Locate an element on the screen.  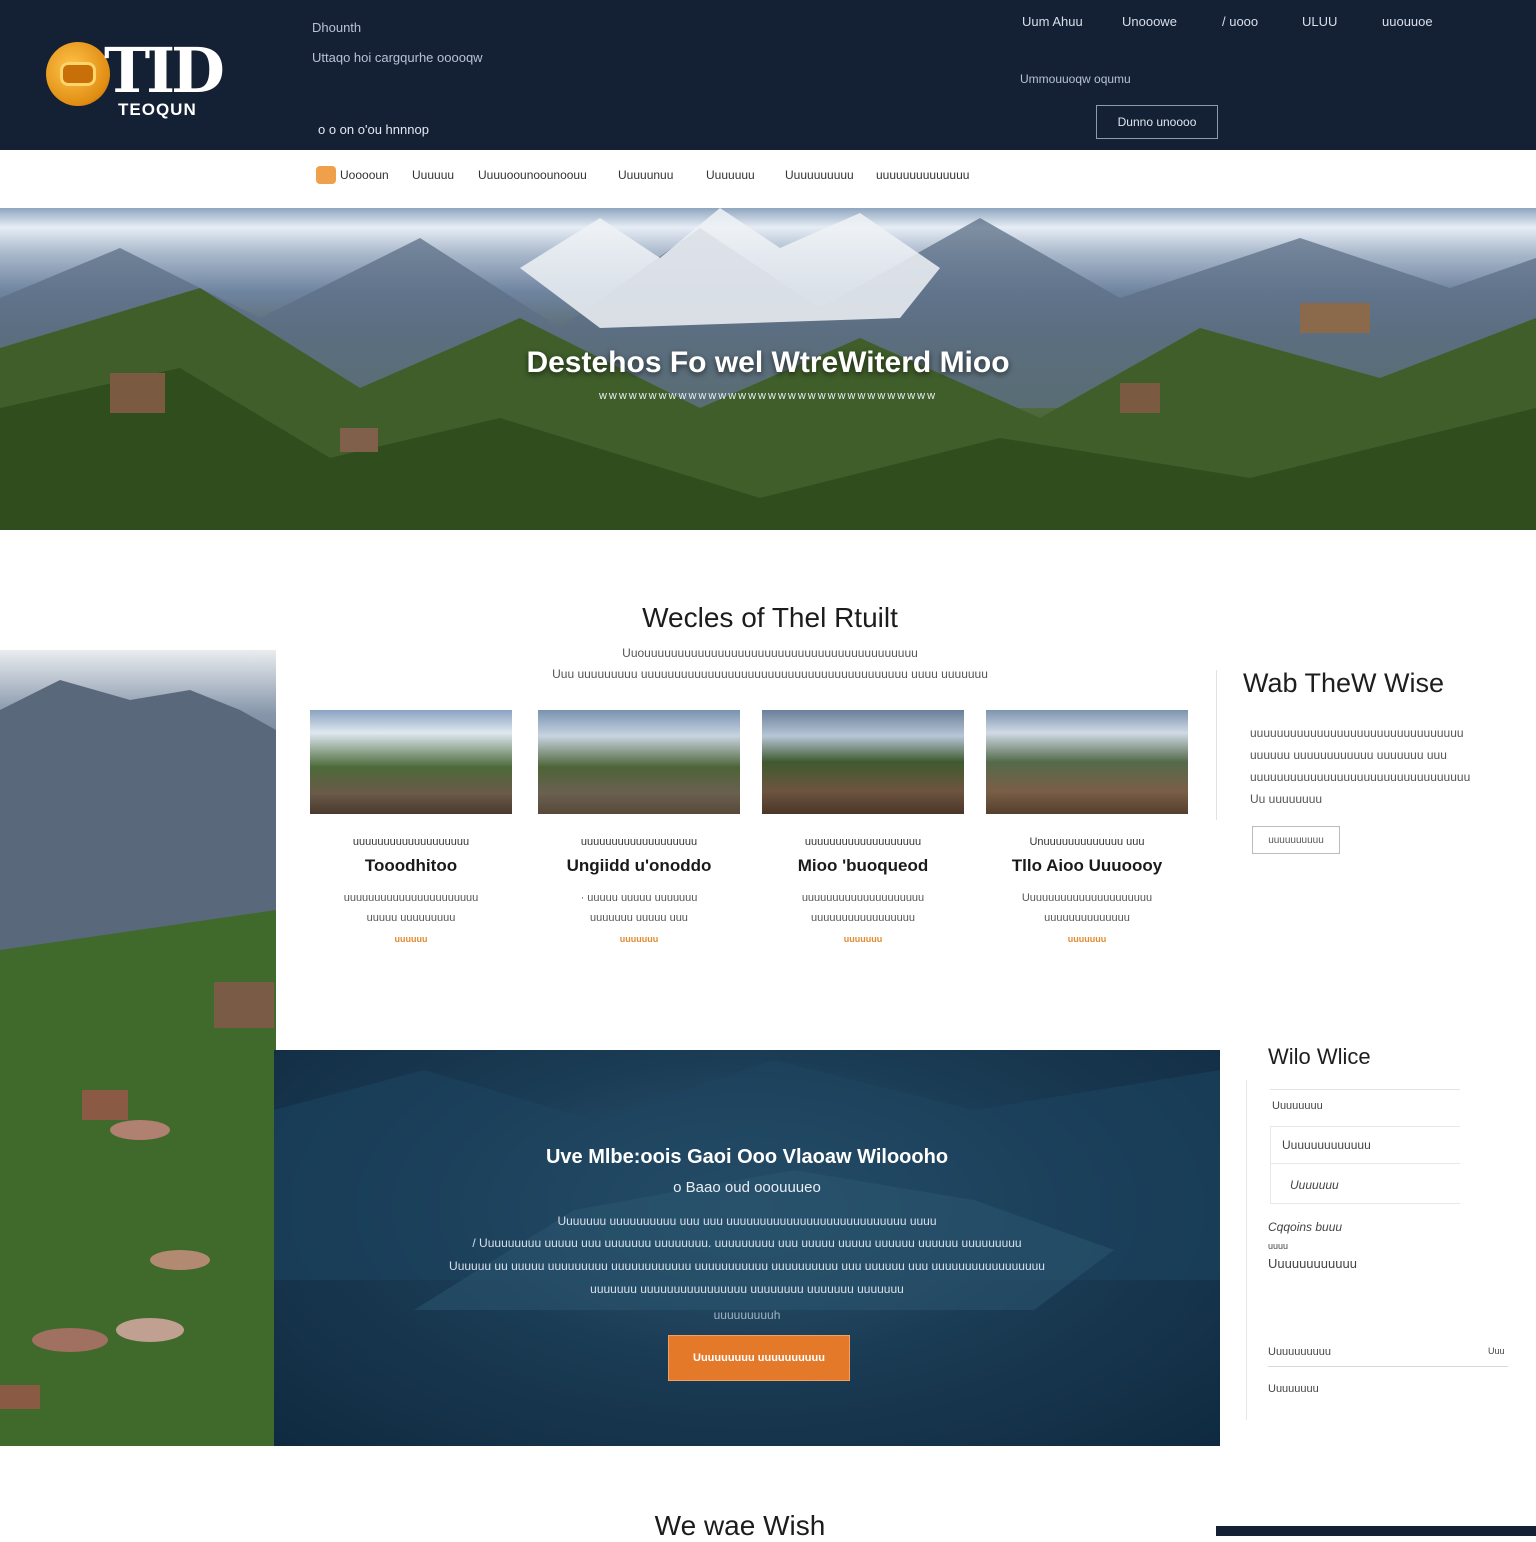
nav-link-4: ULUU is located at coordinates (1319, 21).